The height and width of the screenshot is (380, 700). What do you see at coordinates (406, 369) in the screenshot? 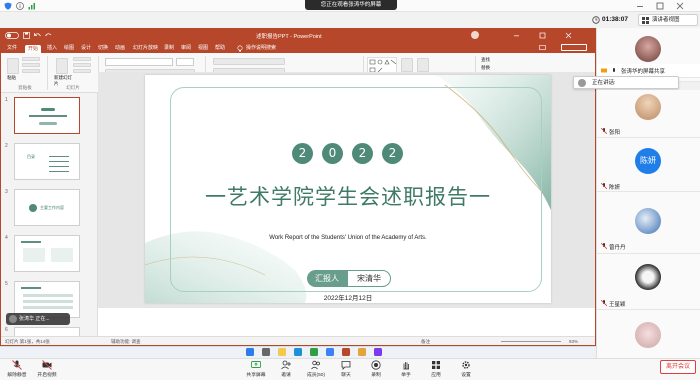
I see `raise-hand-button: 举手` at bounding box center [406, 369].